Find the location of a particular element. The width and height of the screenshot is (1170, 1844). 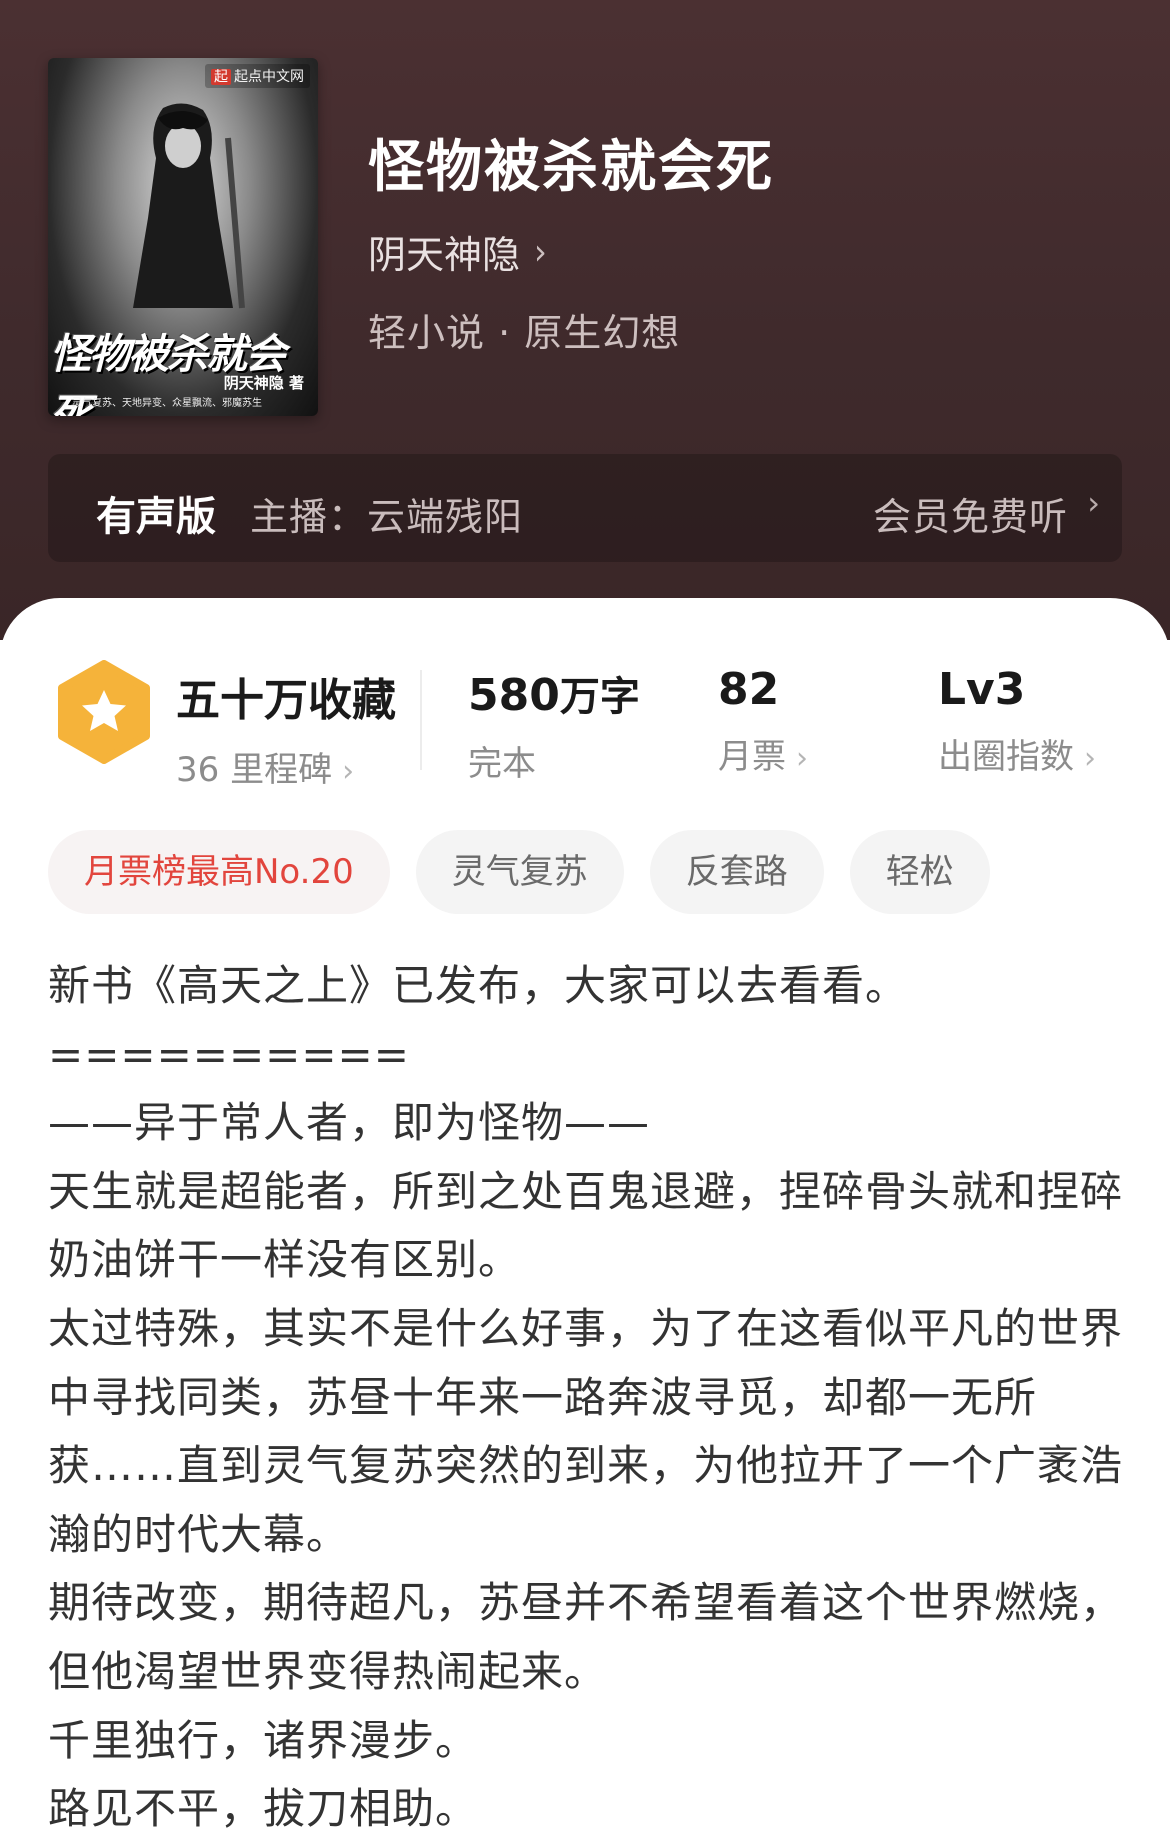

audio-edition-bar: 有声版 主播：云端残阳 会员免费听 › is located at coordinates (585, 508).